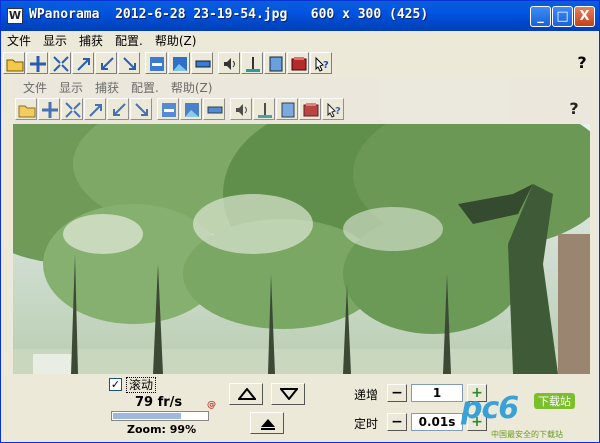 The image size is (600, 443). I want to click on minimize-button: _, so click(540, 16).